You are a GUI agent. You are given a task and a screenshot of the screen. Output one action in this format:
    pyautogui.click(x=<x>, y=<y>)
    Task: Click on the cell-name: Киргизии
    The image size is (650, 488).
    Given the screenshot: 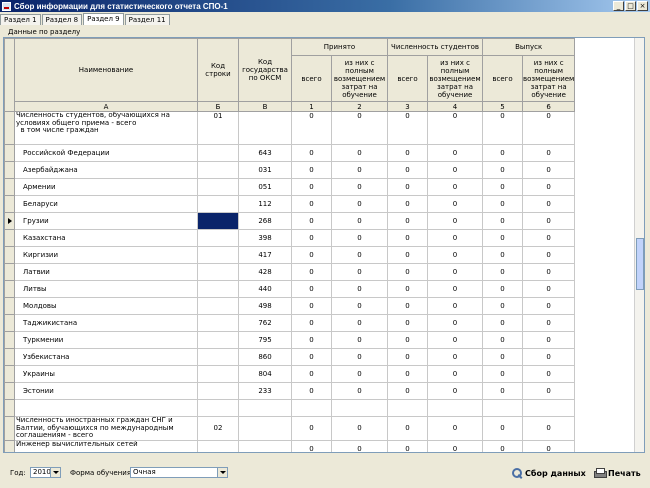 What is the action you would take?
    pyautogui.click(x=106, y=255)
    